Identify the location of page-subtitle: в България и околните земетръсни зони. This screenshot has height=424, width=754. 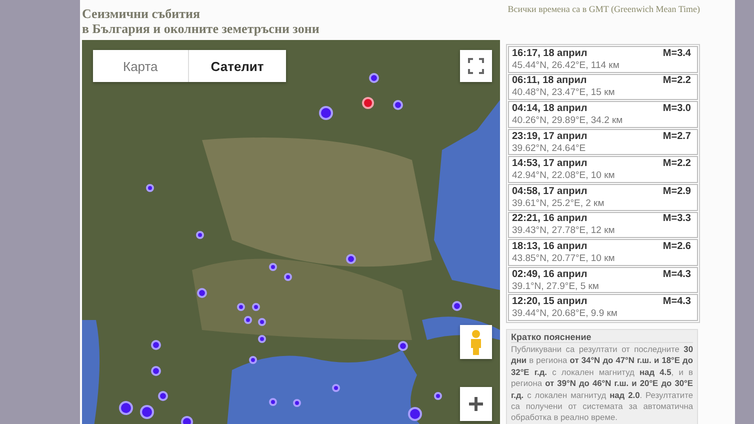
(201, 28).